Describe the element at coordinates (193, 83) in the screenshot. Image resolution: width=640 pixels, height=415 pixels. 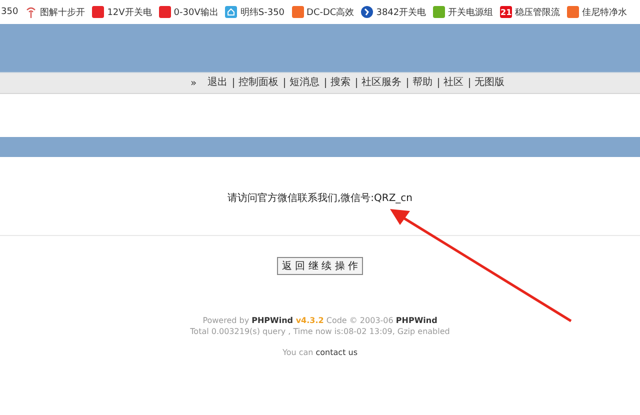
I see `nav-marker: »` at that location.